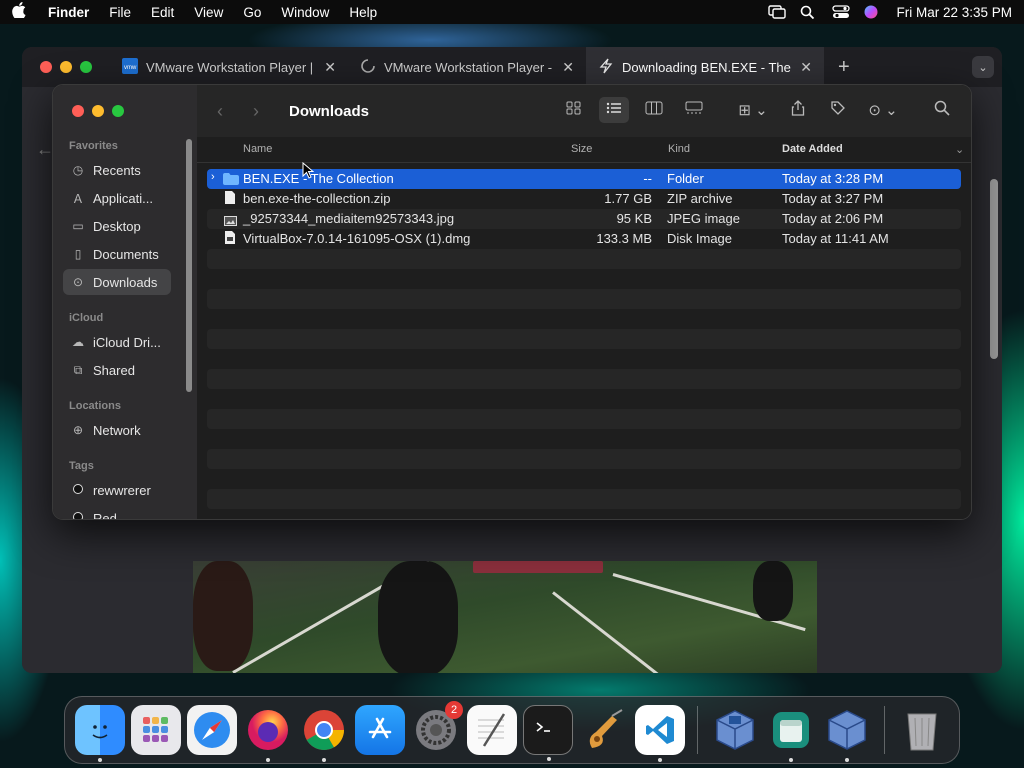 This screenshot has height=768, width=1024. Describe the element at coordinates (437, 728) in the screenshot. I see `dock-system-settings-icon: 2` at that location.